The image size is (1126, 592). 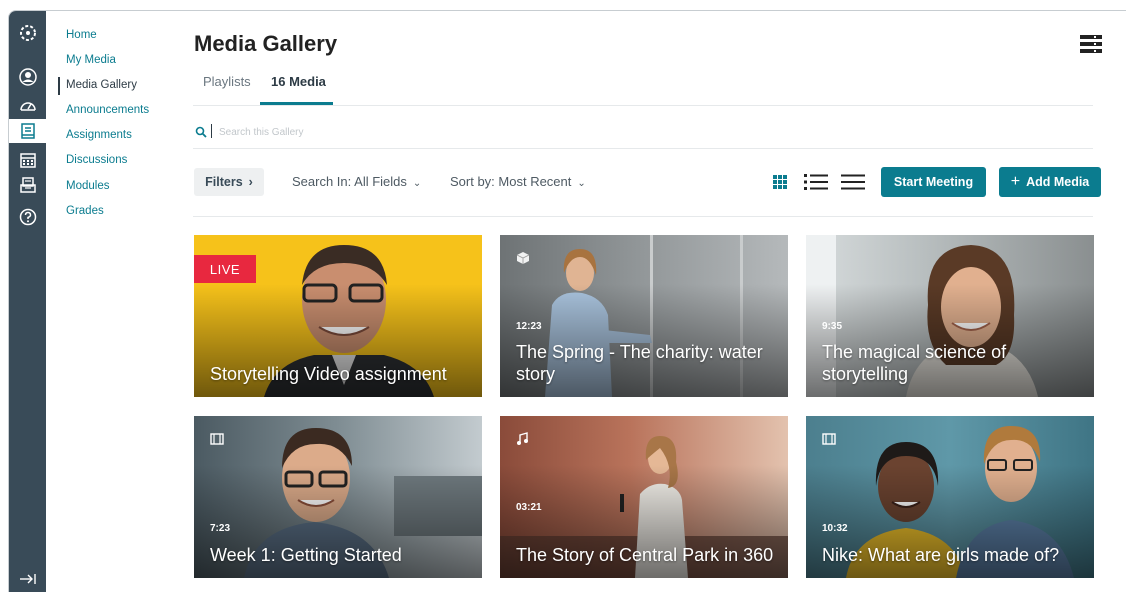 What do you see at coordinates (853, 182) in the screenshot?
I see `compact-list-view-icon` at bounding box center [853, 182].